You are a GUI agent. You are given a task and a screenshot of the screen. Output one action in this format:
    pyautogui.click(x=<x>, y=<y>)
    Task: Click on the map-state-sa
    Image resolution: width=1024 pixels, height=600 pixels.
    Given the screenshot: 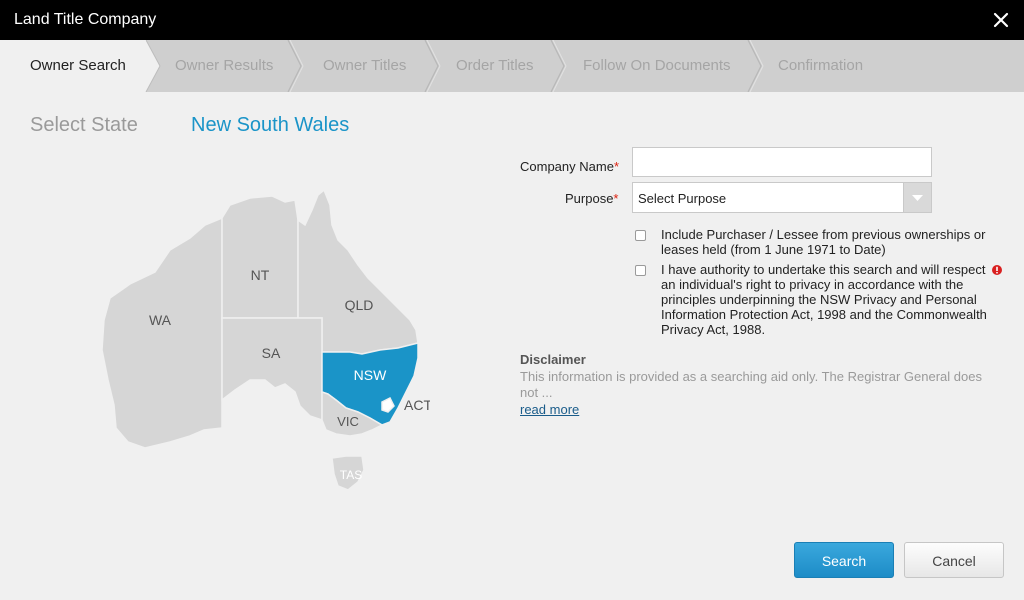 What is the action you would take?
    pyautogui.click(x=272, y=369)
    